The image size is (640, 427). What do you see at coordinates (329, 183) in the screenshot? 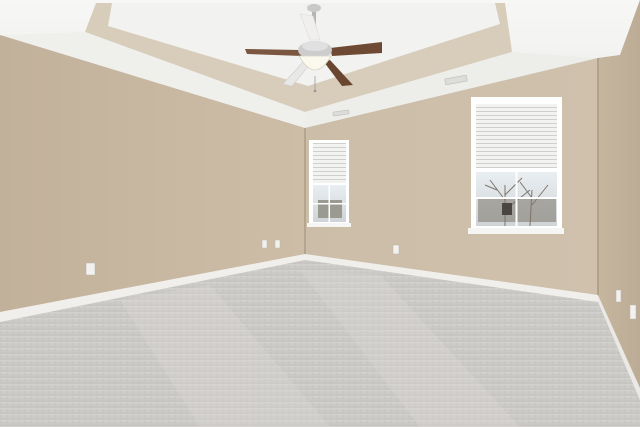
I see `small-window` at bounding box center [329, 183].